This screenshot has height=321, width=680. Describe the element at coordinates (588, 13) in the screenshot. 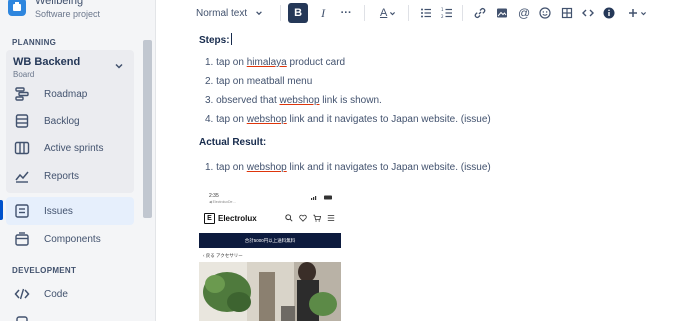

I see `code-snippet-icon` at that location.